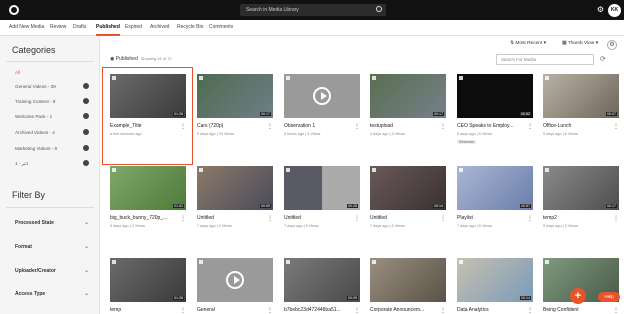  What do you see at coordinates (547, 262) in the screenshot?
I see `media-type-icon` at bounding box center [547, 262].